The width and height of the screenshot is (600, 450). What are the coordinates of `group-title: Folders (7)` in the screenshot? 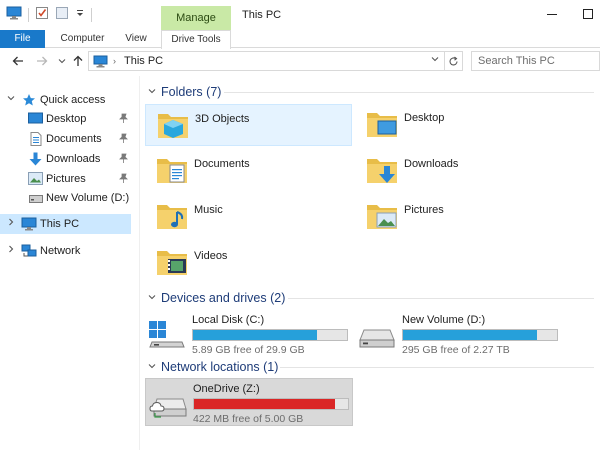 It's located at (191, 92).